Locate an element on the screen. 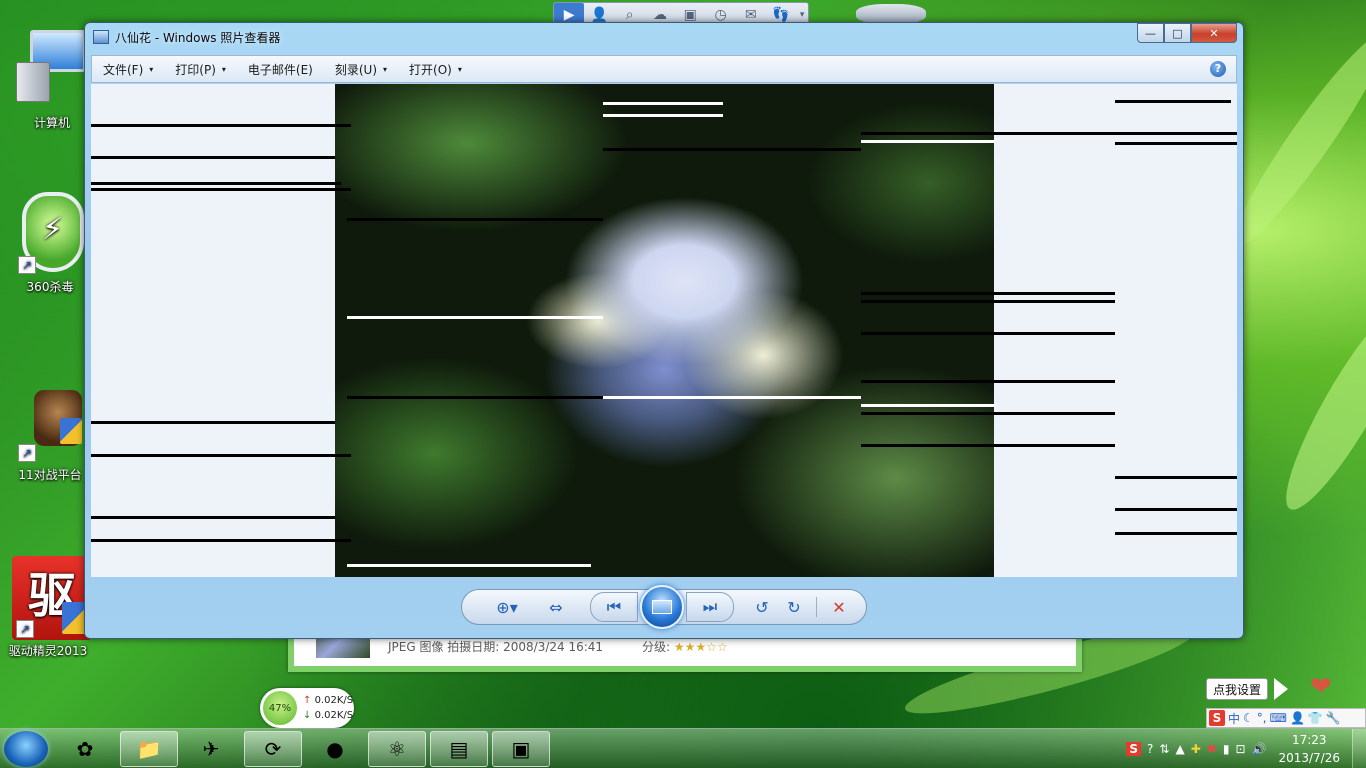 The height and width of the screenshot is (768, 1366). ime-switch-icon: ⇅ is located at coordinates (1164, 749).